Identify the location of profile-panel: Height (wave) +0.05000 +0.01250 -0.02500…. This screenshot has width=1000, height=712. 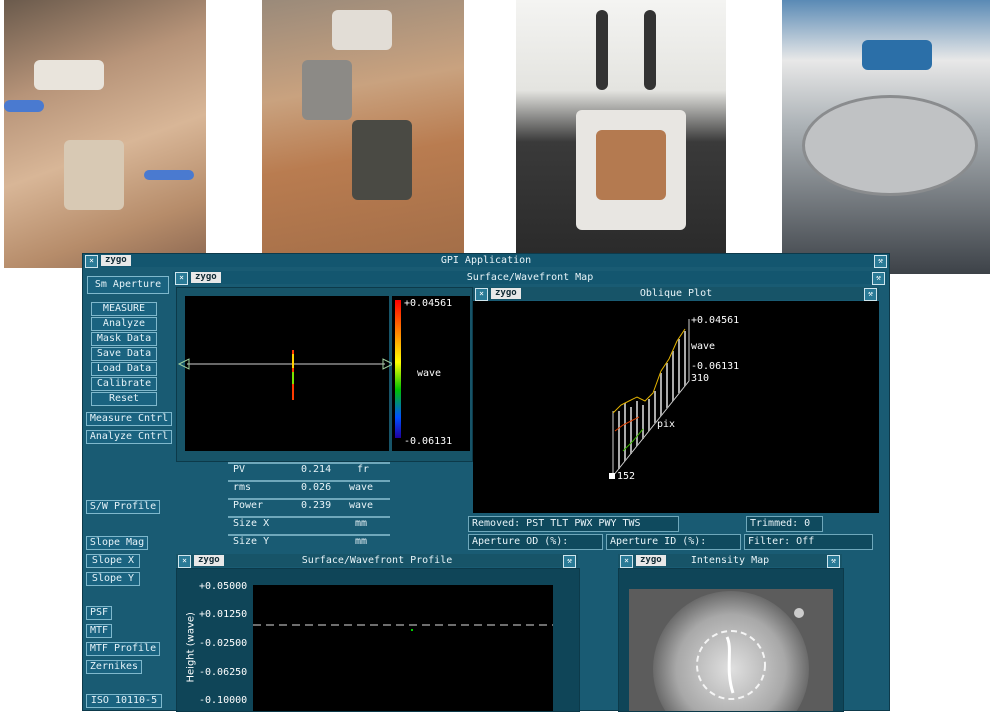
(378, 640).